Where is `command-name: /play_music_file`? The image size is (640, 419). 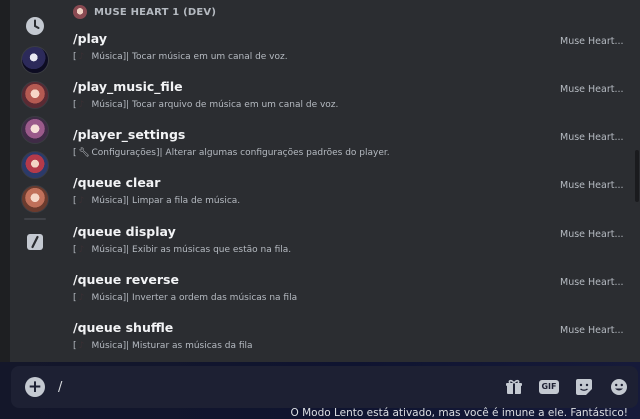 command-name: /play_music_file is located at coordinates (128, 86).